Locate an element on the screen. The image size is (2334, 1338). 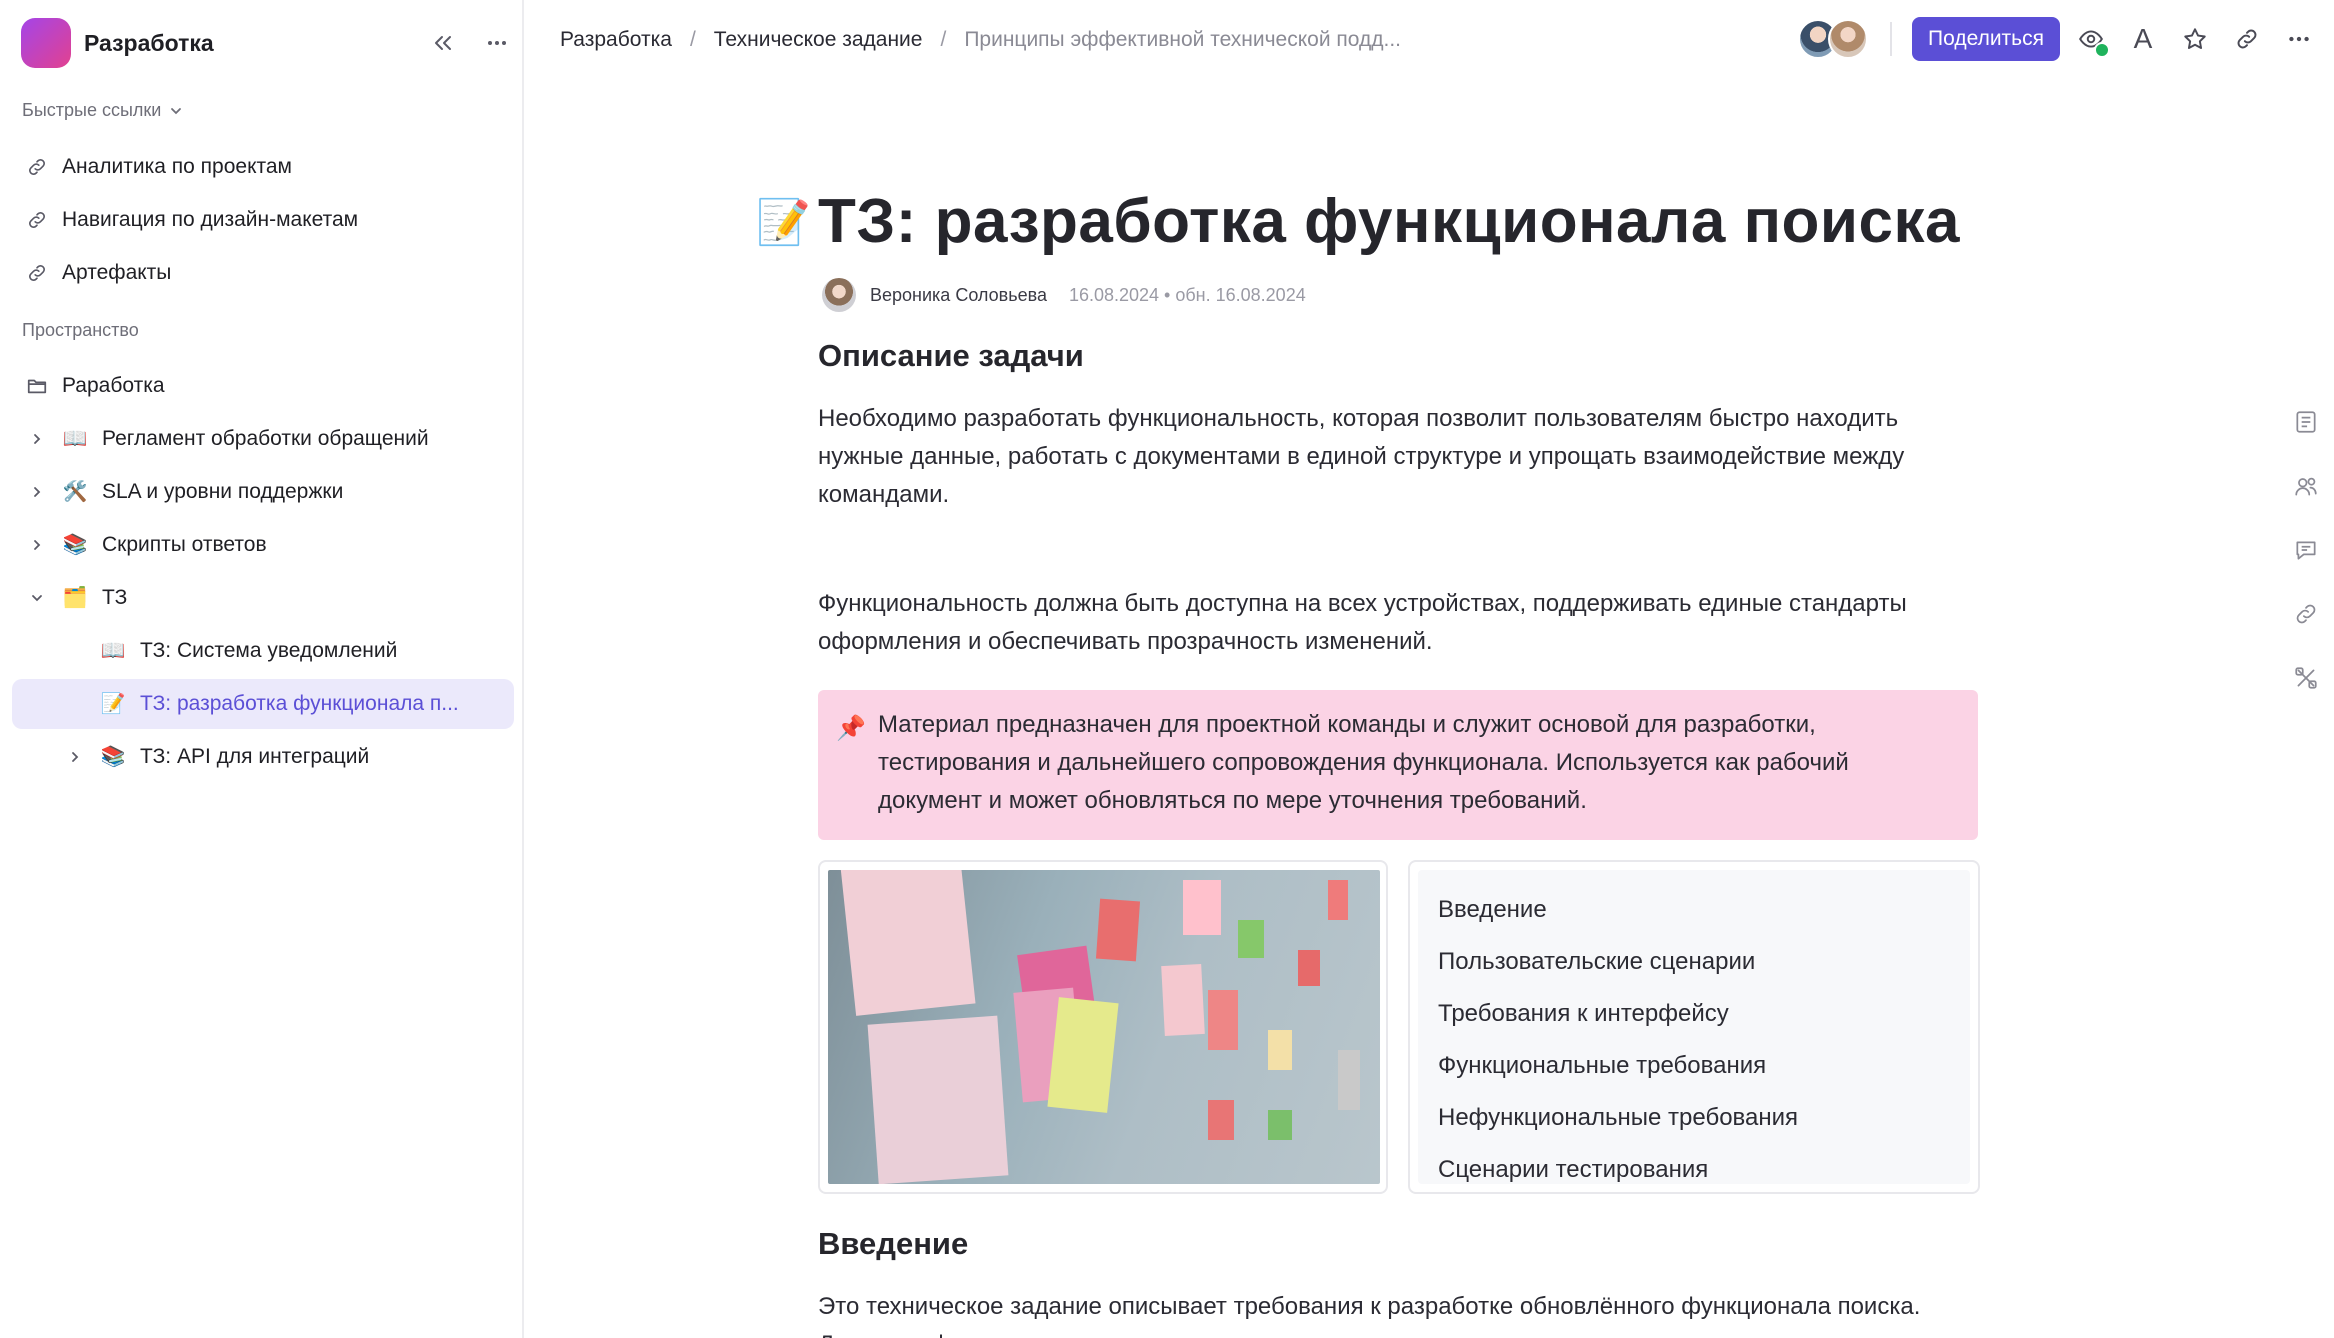
toc-item: Функциональные требования is located at coordinates (1694, 1066).